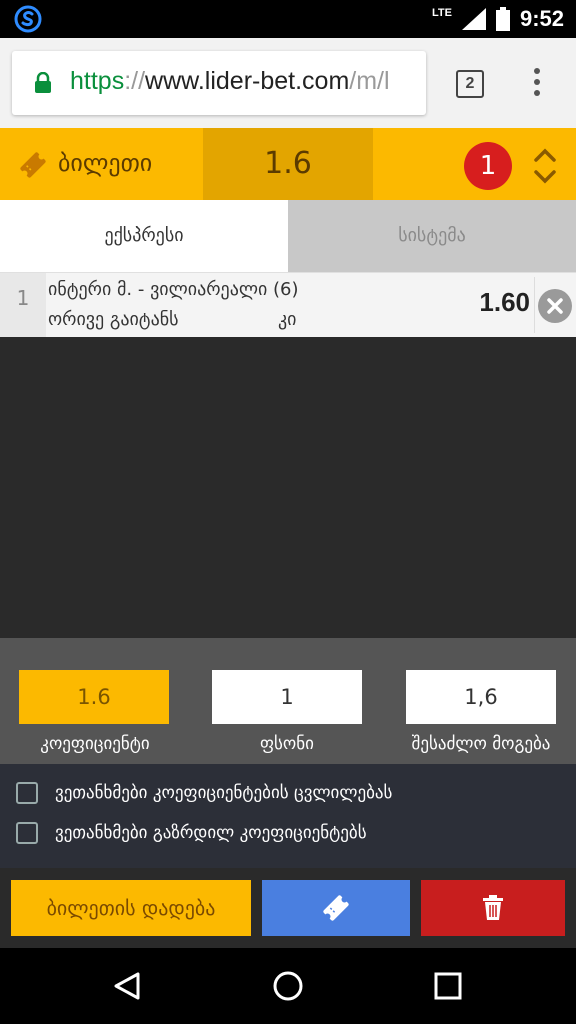 The image size is (576, 1024). I want to click on signal-icon, so click(473, 19).